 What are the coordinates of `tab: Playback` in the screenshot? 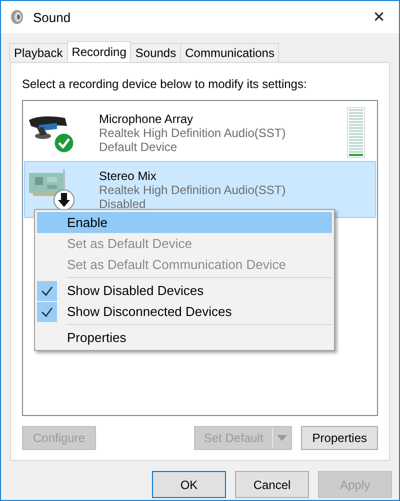 It's located at (38, 52).